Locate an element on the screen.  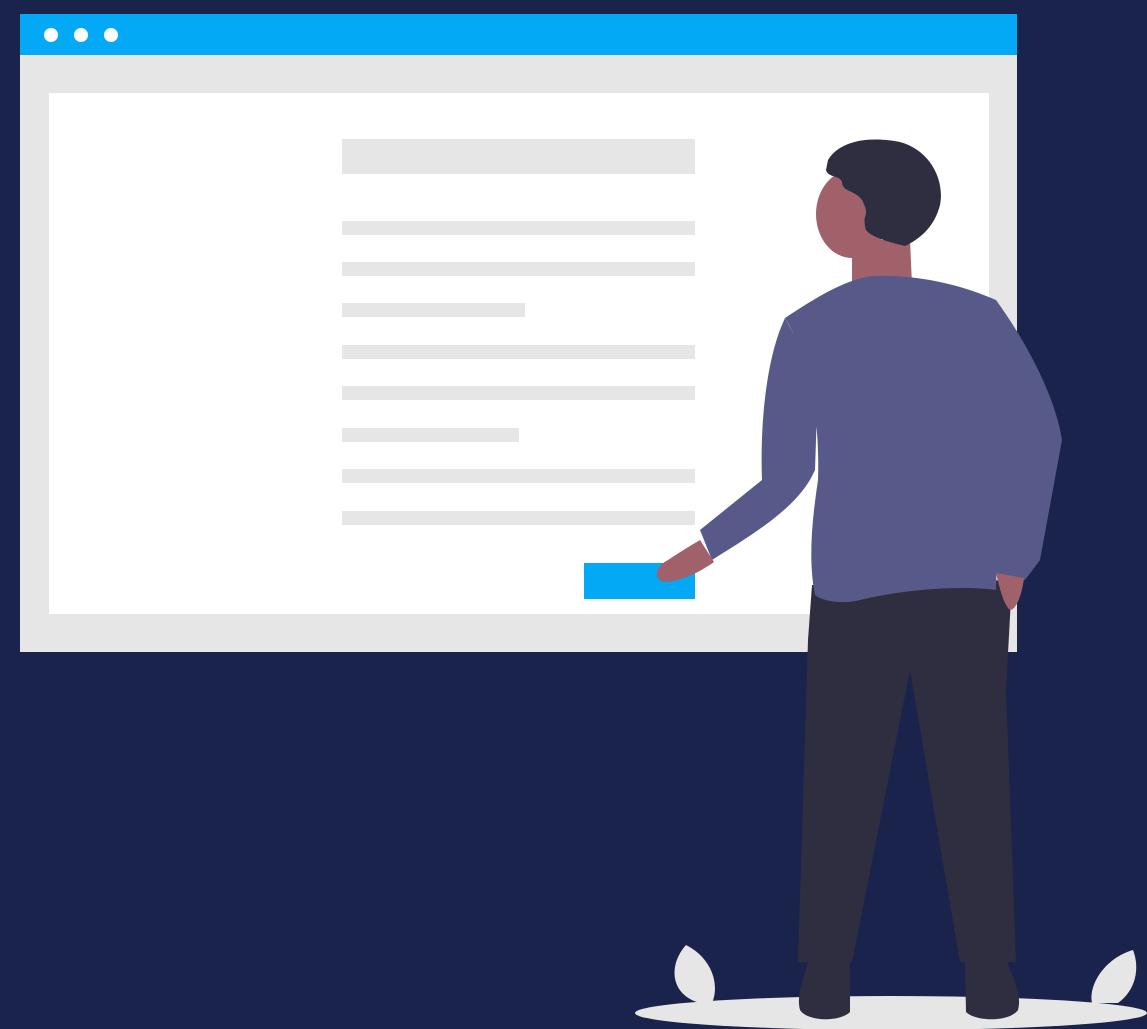
placeholder-heading is located at coordinates (518, 156).